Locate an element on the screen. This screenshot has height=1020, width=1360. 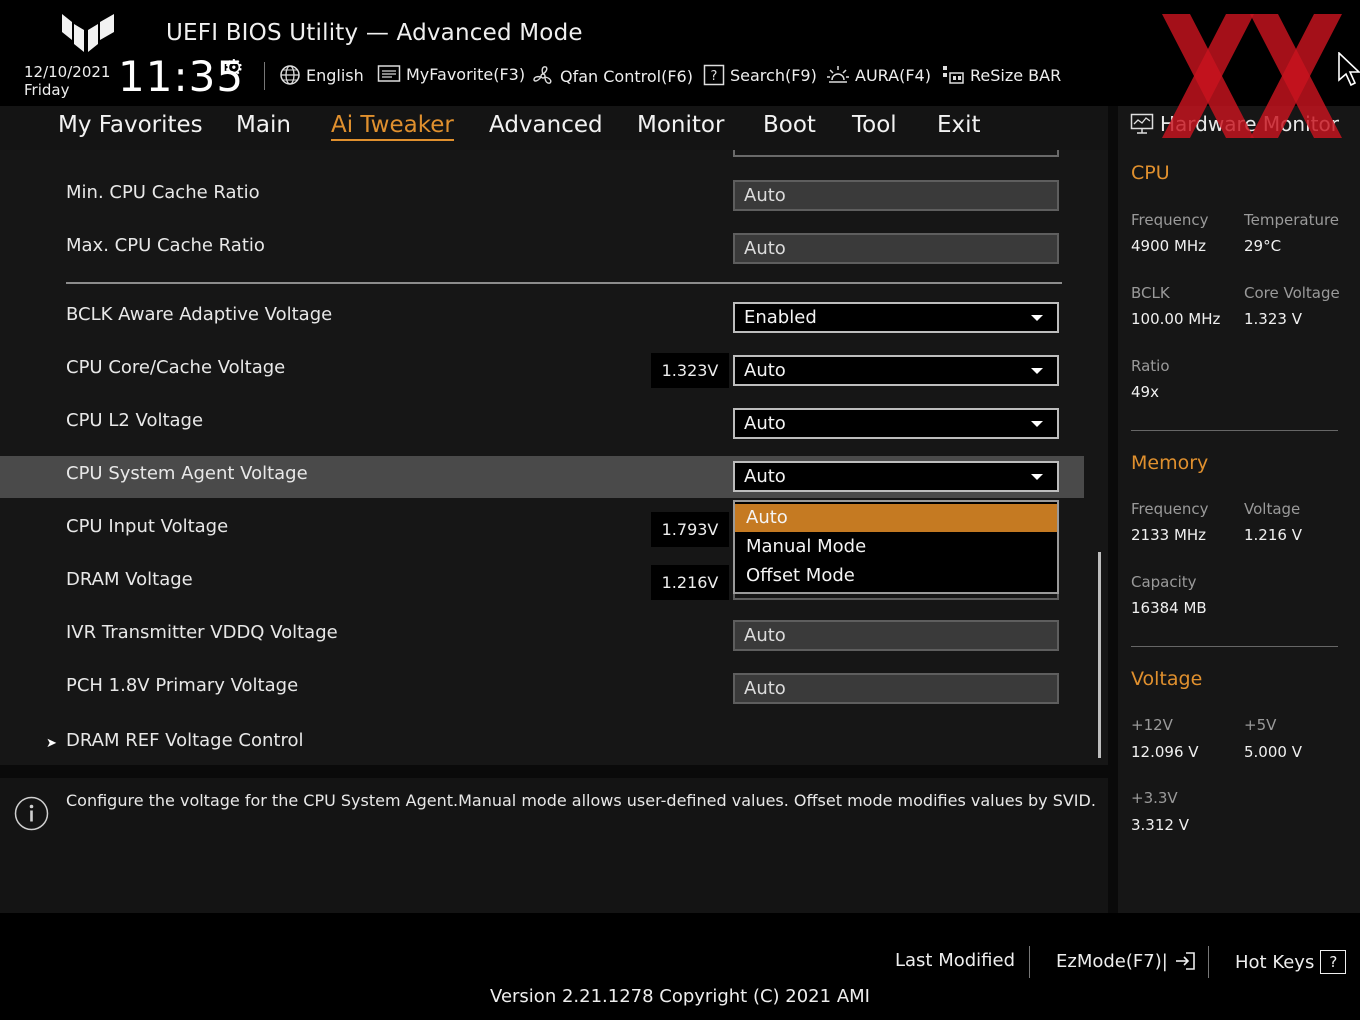
hw-cpu-heading: CPU is located at coordinates (1150, 173).